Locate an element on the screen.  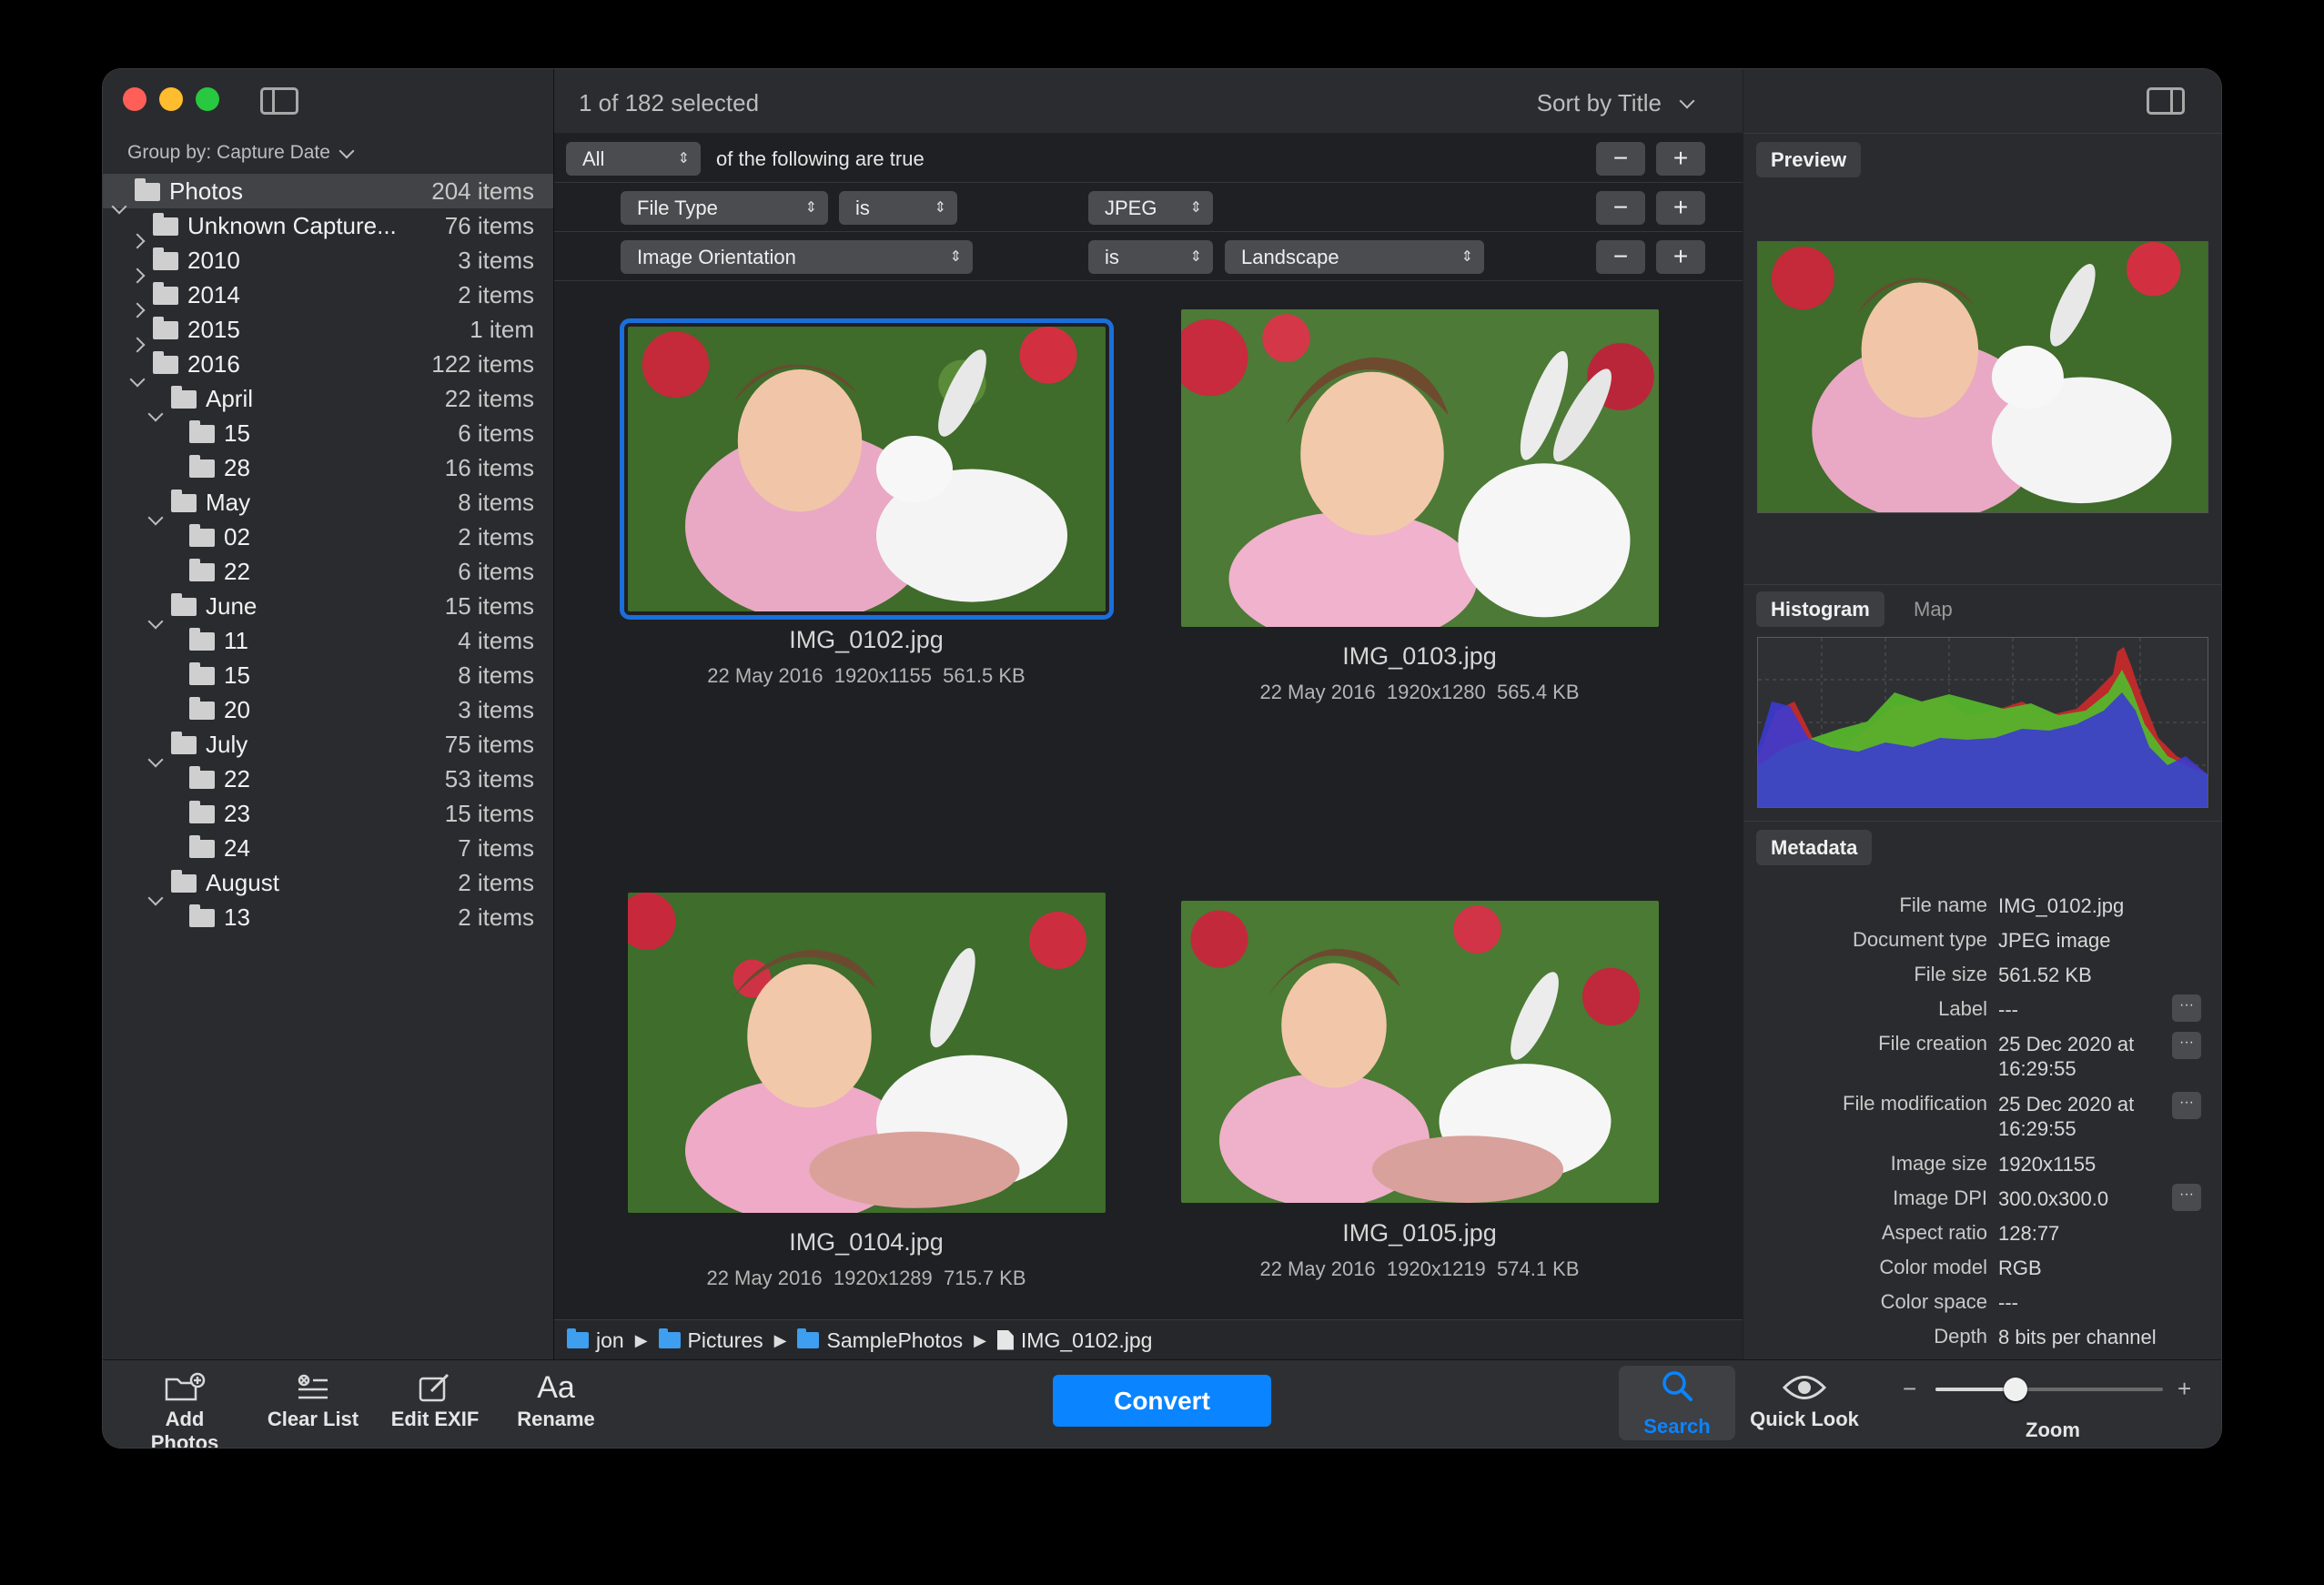
sidebar-item: 2010 3 items is located at coordinates (328, 263).